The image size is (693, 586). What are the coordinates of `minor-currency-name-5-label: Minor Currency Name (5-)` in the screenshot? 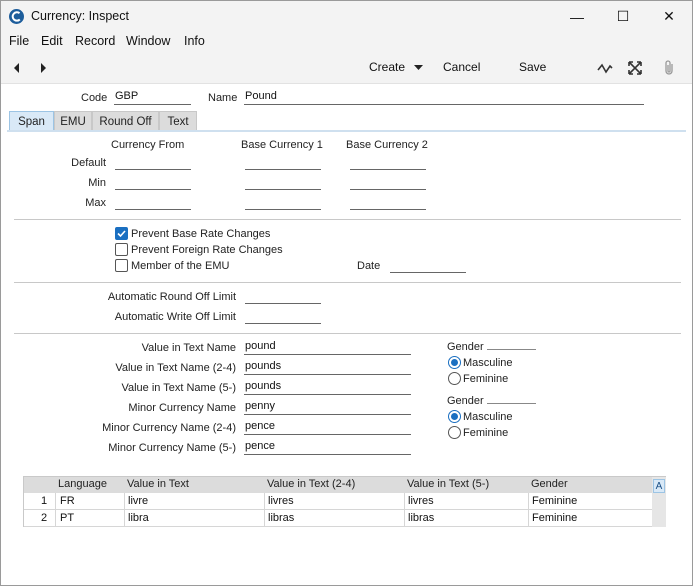 It's located at (172, 448).